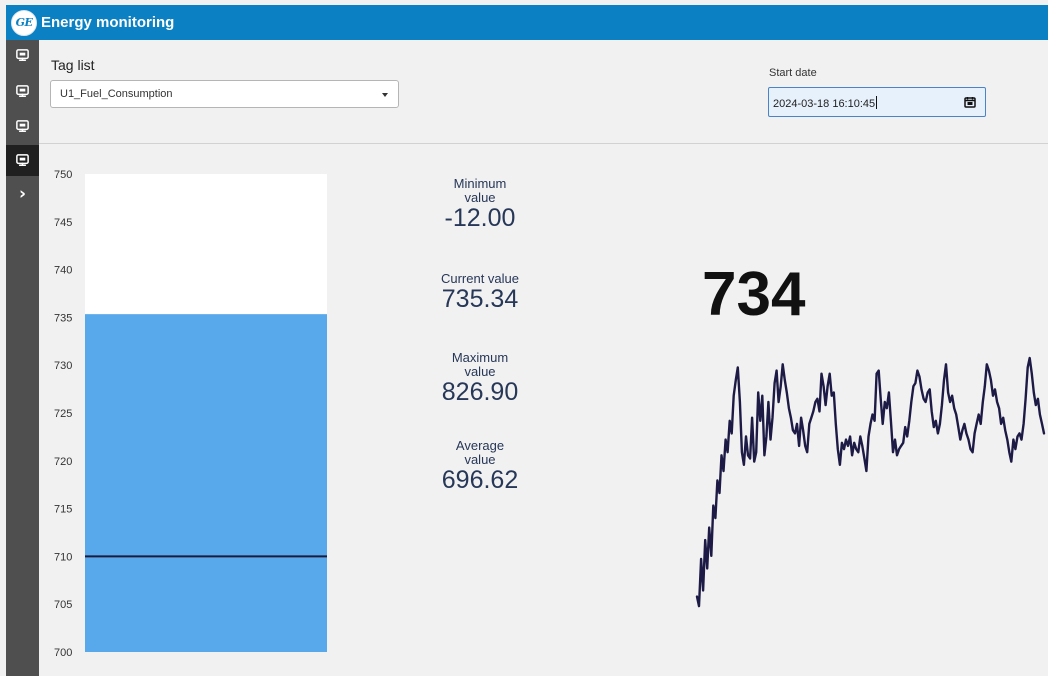 This screenshot has width=1048, height=676. I want to click on tag-list-selected-value: U1_Fuel_Consumption, so click(116, 94).